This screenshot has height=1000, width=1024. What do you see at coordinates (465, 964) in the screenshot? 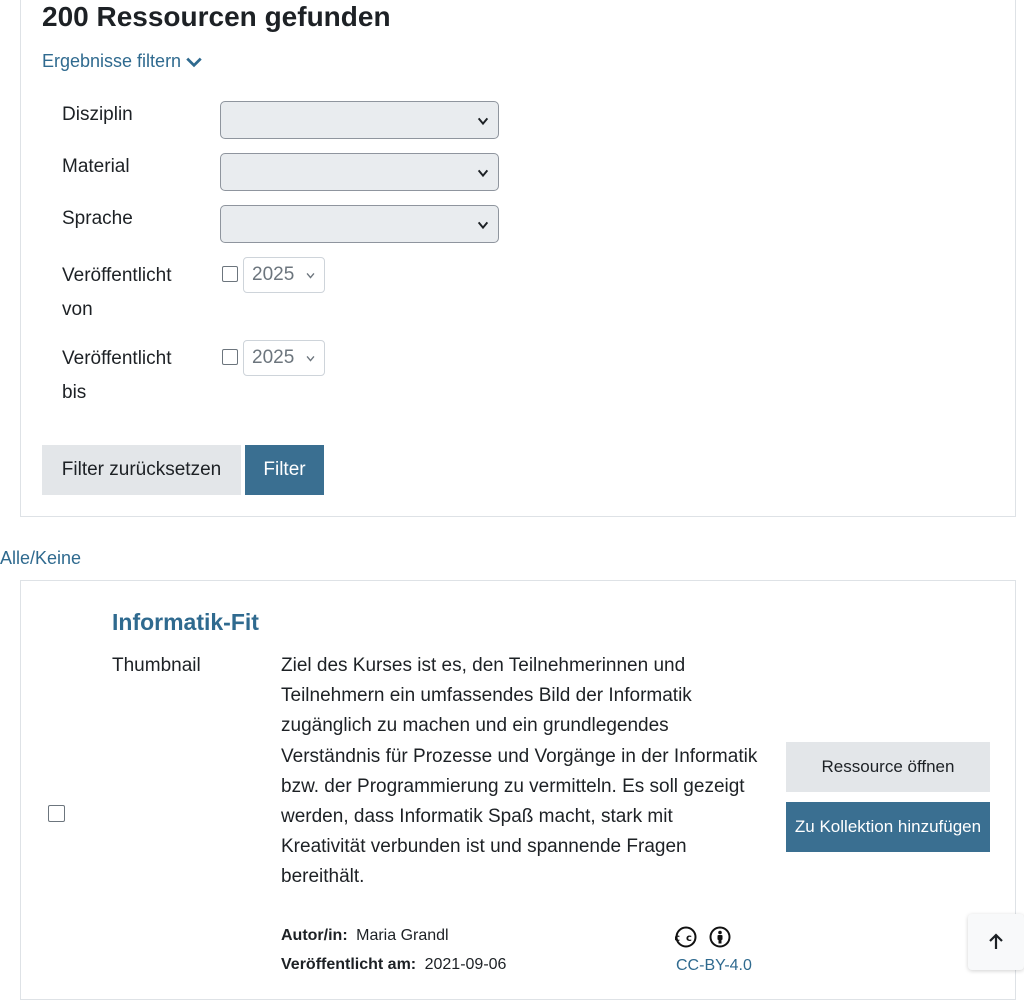
I see `published-date-value: 2021-09-06` at bounding box center [465, 964].